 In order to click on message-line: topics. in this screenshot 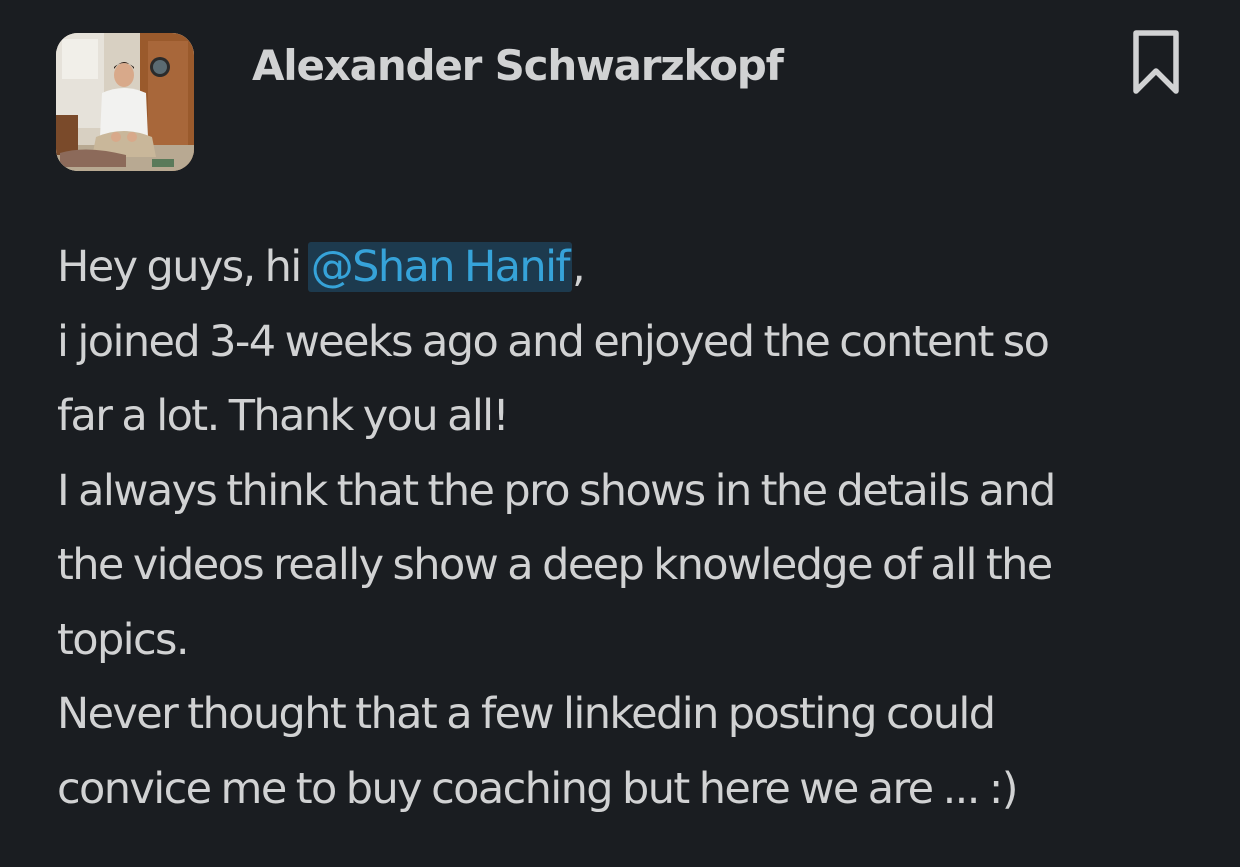, I will do `click(123, 639)`.